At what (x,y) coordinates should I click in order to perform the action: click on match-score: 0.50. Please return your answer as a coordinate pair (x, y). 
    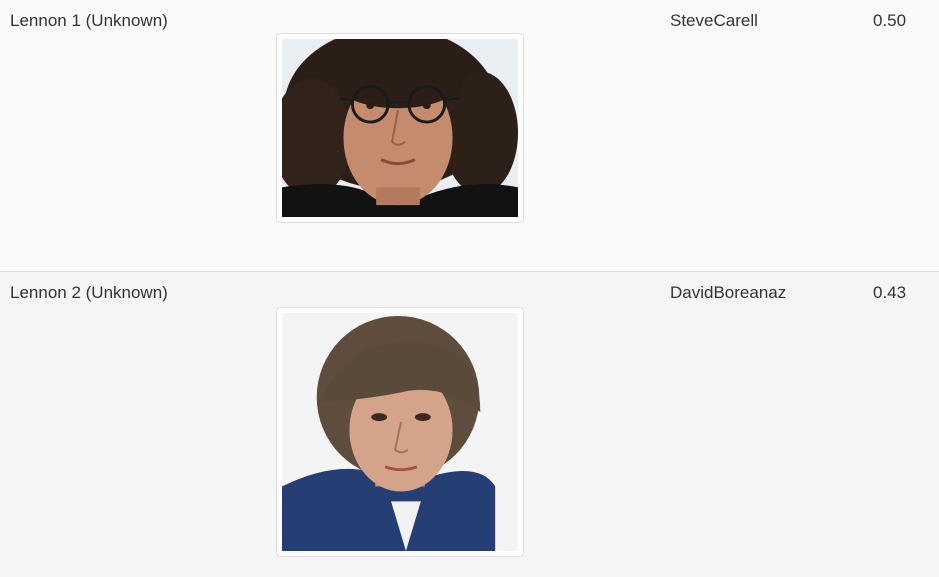
    Looking at the image, I should click on (890, 20).